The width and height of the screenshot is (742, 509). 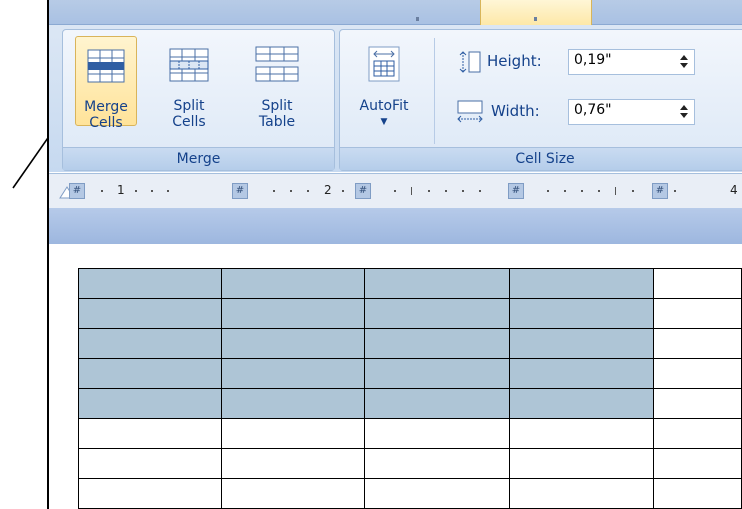 I want to click on autofit-dropdown-arrow: ▼, so click(x=384, y=122).